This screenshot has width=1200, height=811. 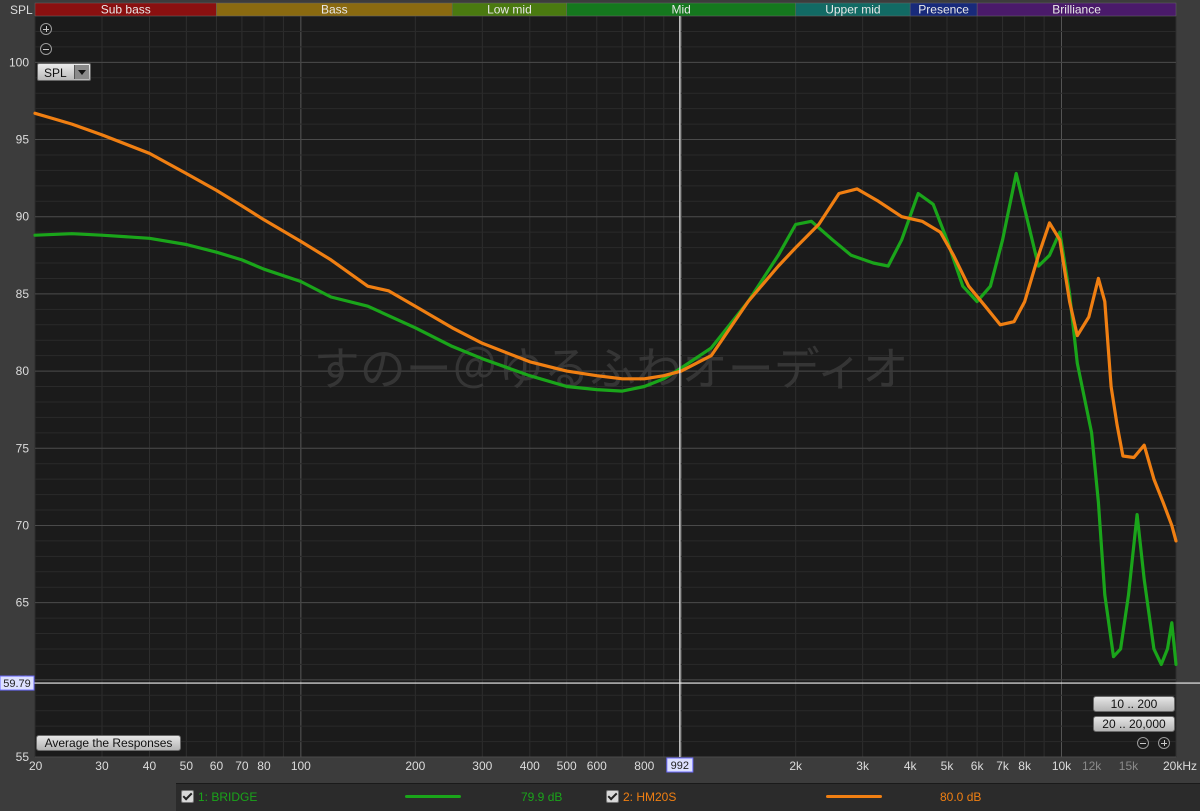 I want to click on x-tick-label: 3k, so click(x=863, y=766).